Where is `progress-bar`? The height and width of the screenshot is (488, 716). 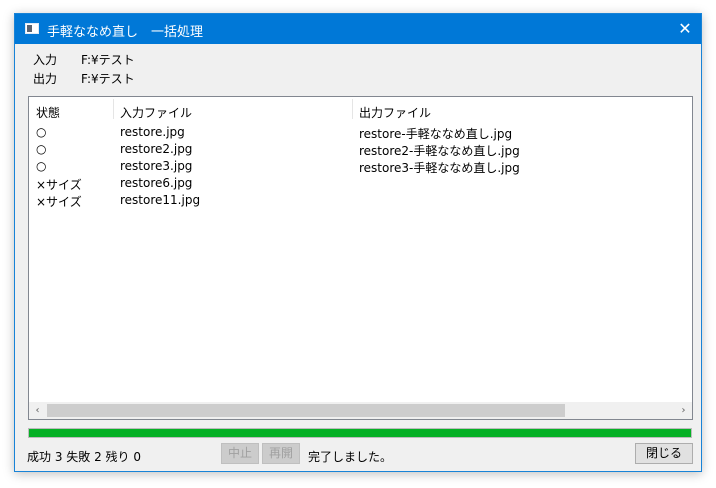
progress-bar is located at coordinates (360, 433).